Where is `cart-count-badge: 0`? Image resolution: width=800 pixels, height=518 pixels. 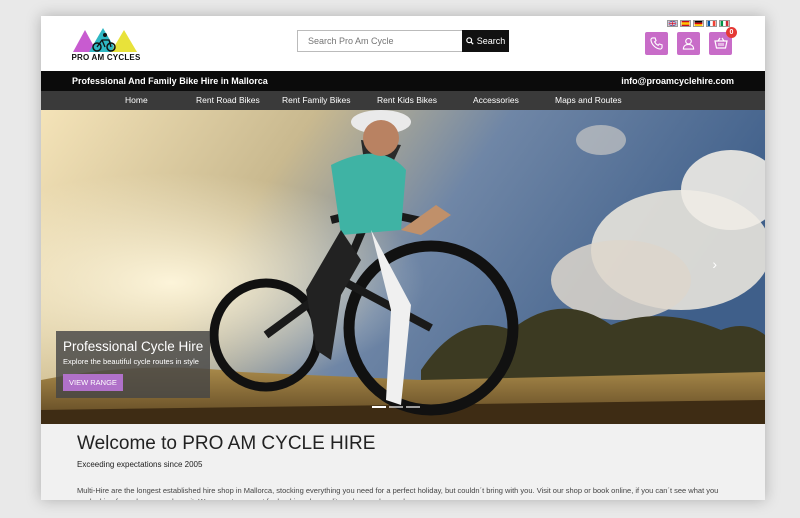
cart-count-badge: 0 is located at coordinates (731, 32).